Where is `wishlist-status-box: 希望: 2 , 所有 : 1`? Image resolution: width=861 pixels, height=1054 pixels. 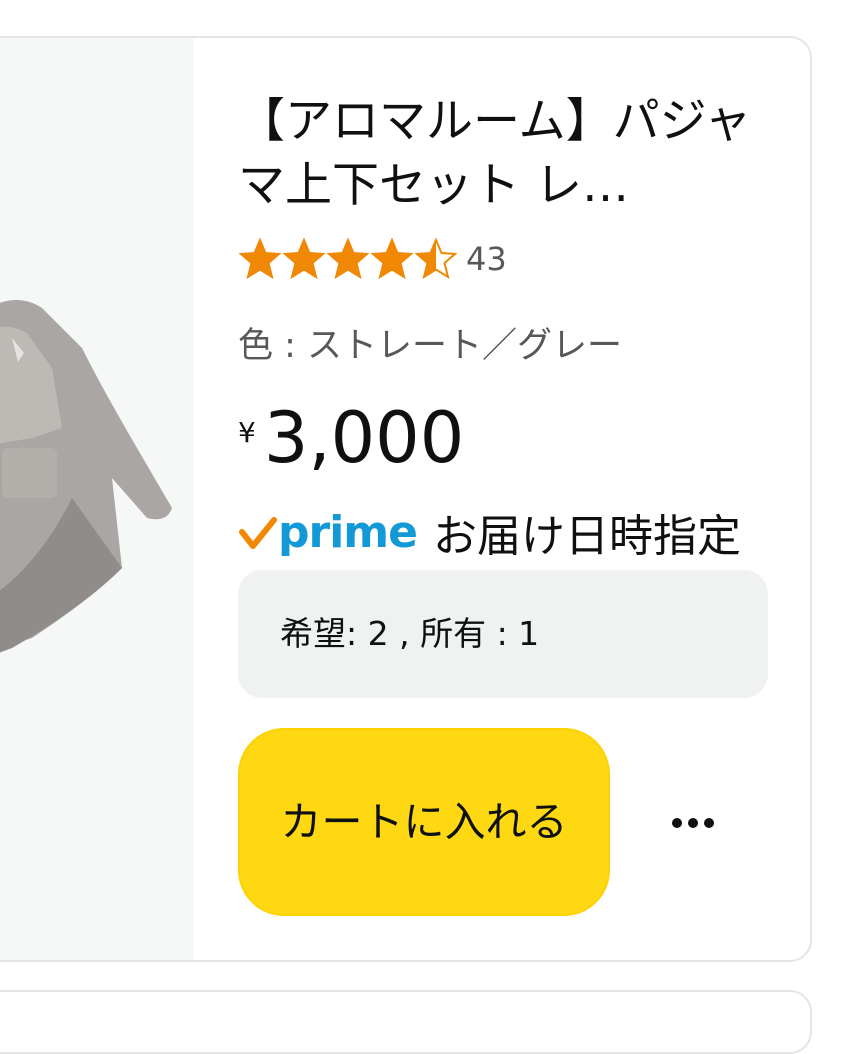
wishlist-status-box: 希望: 2 , 所有 : 1 is located at coordinates (503, 634).